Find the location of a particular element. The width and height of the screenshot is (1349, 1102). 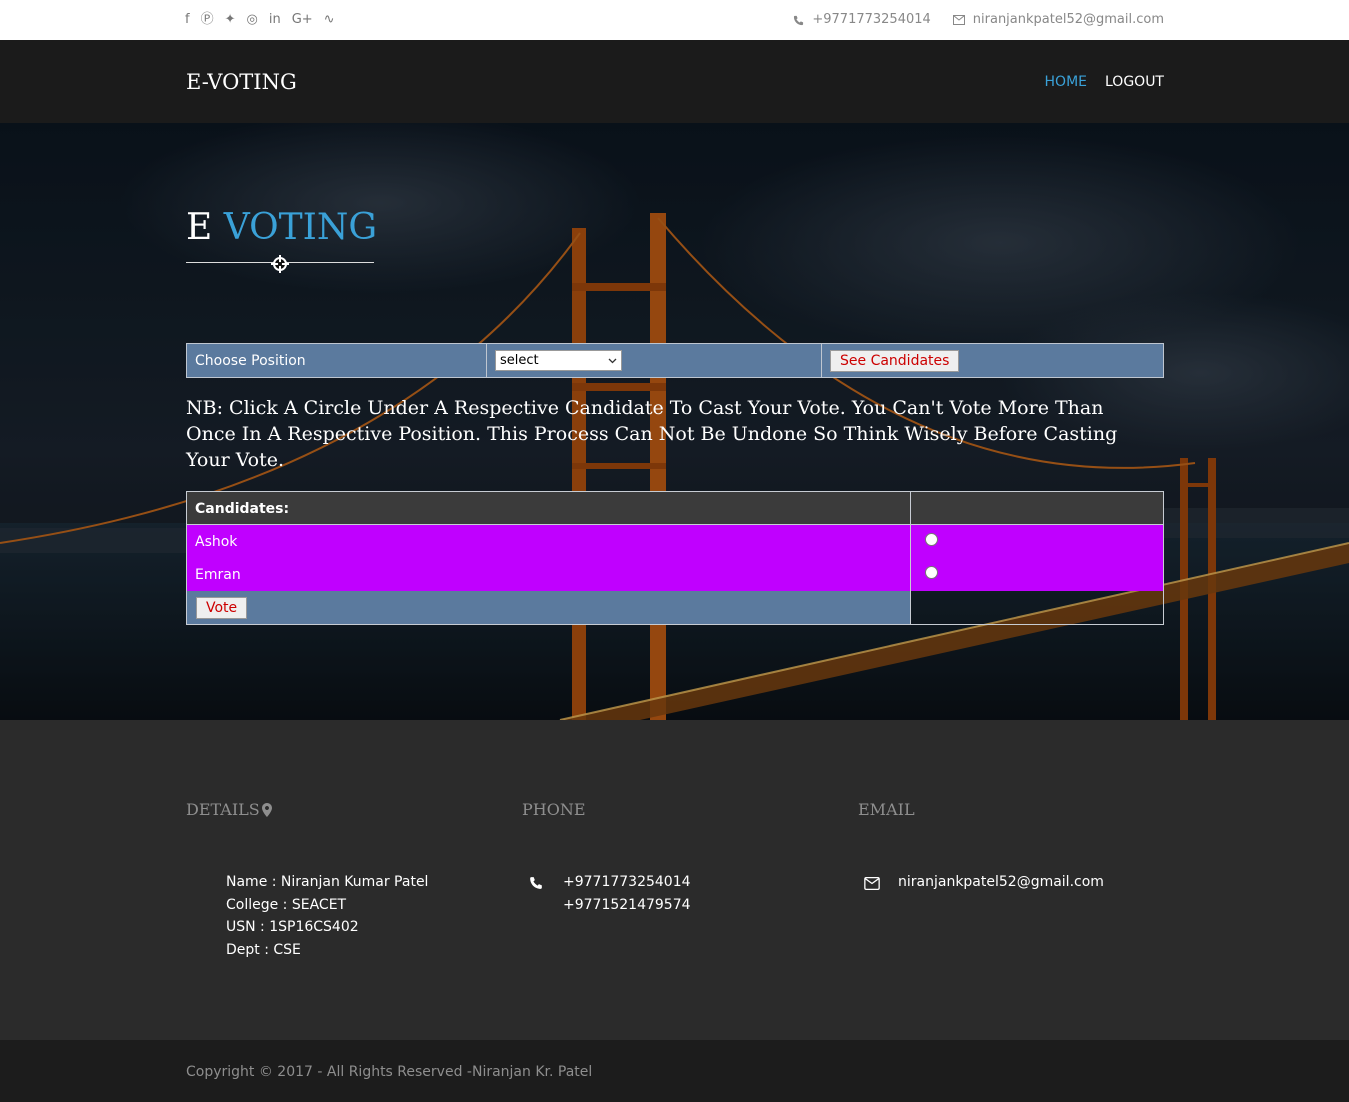

detail-line: College : SEACET is located at coordinates (286, 905).